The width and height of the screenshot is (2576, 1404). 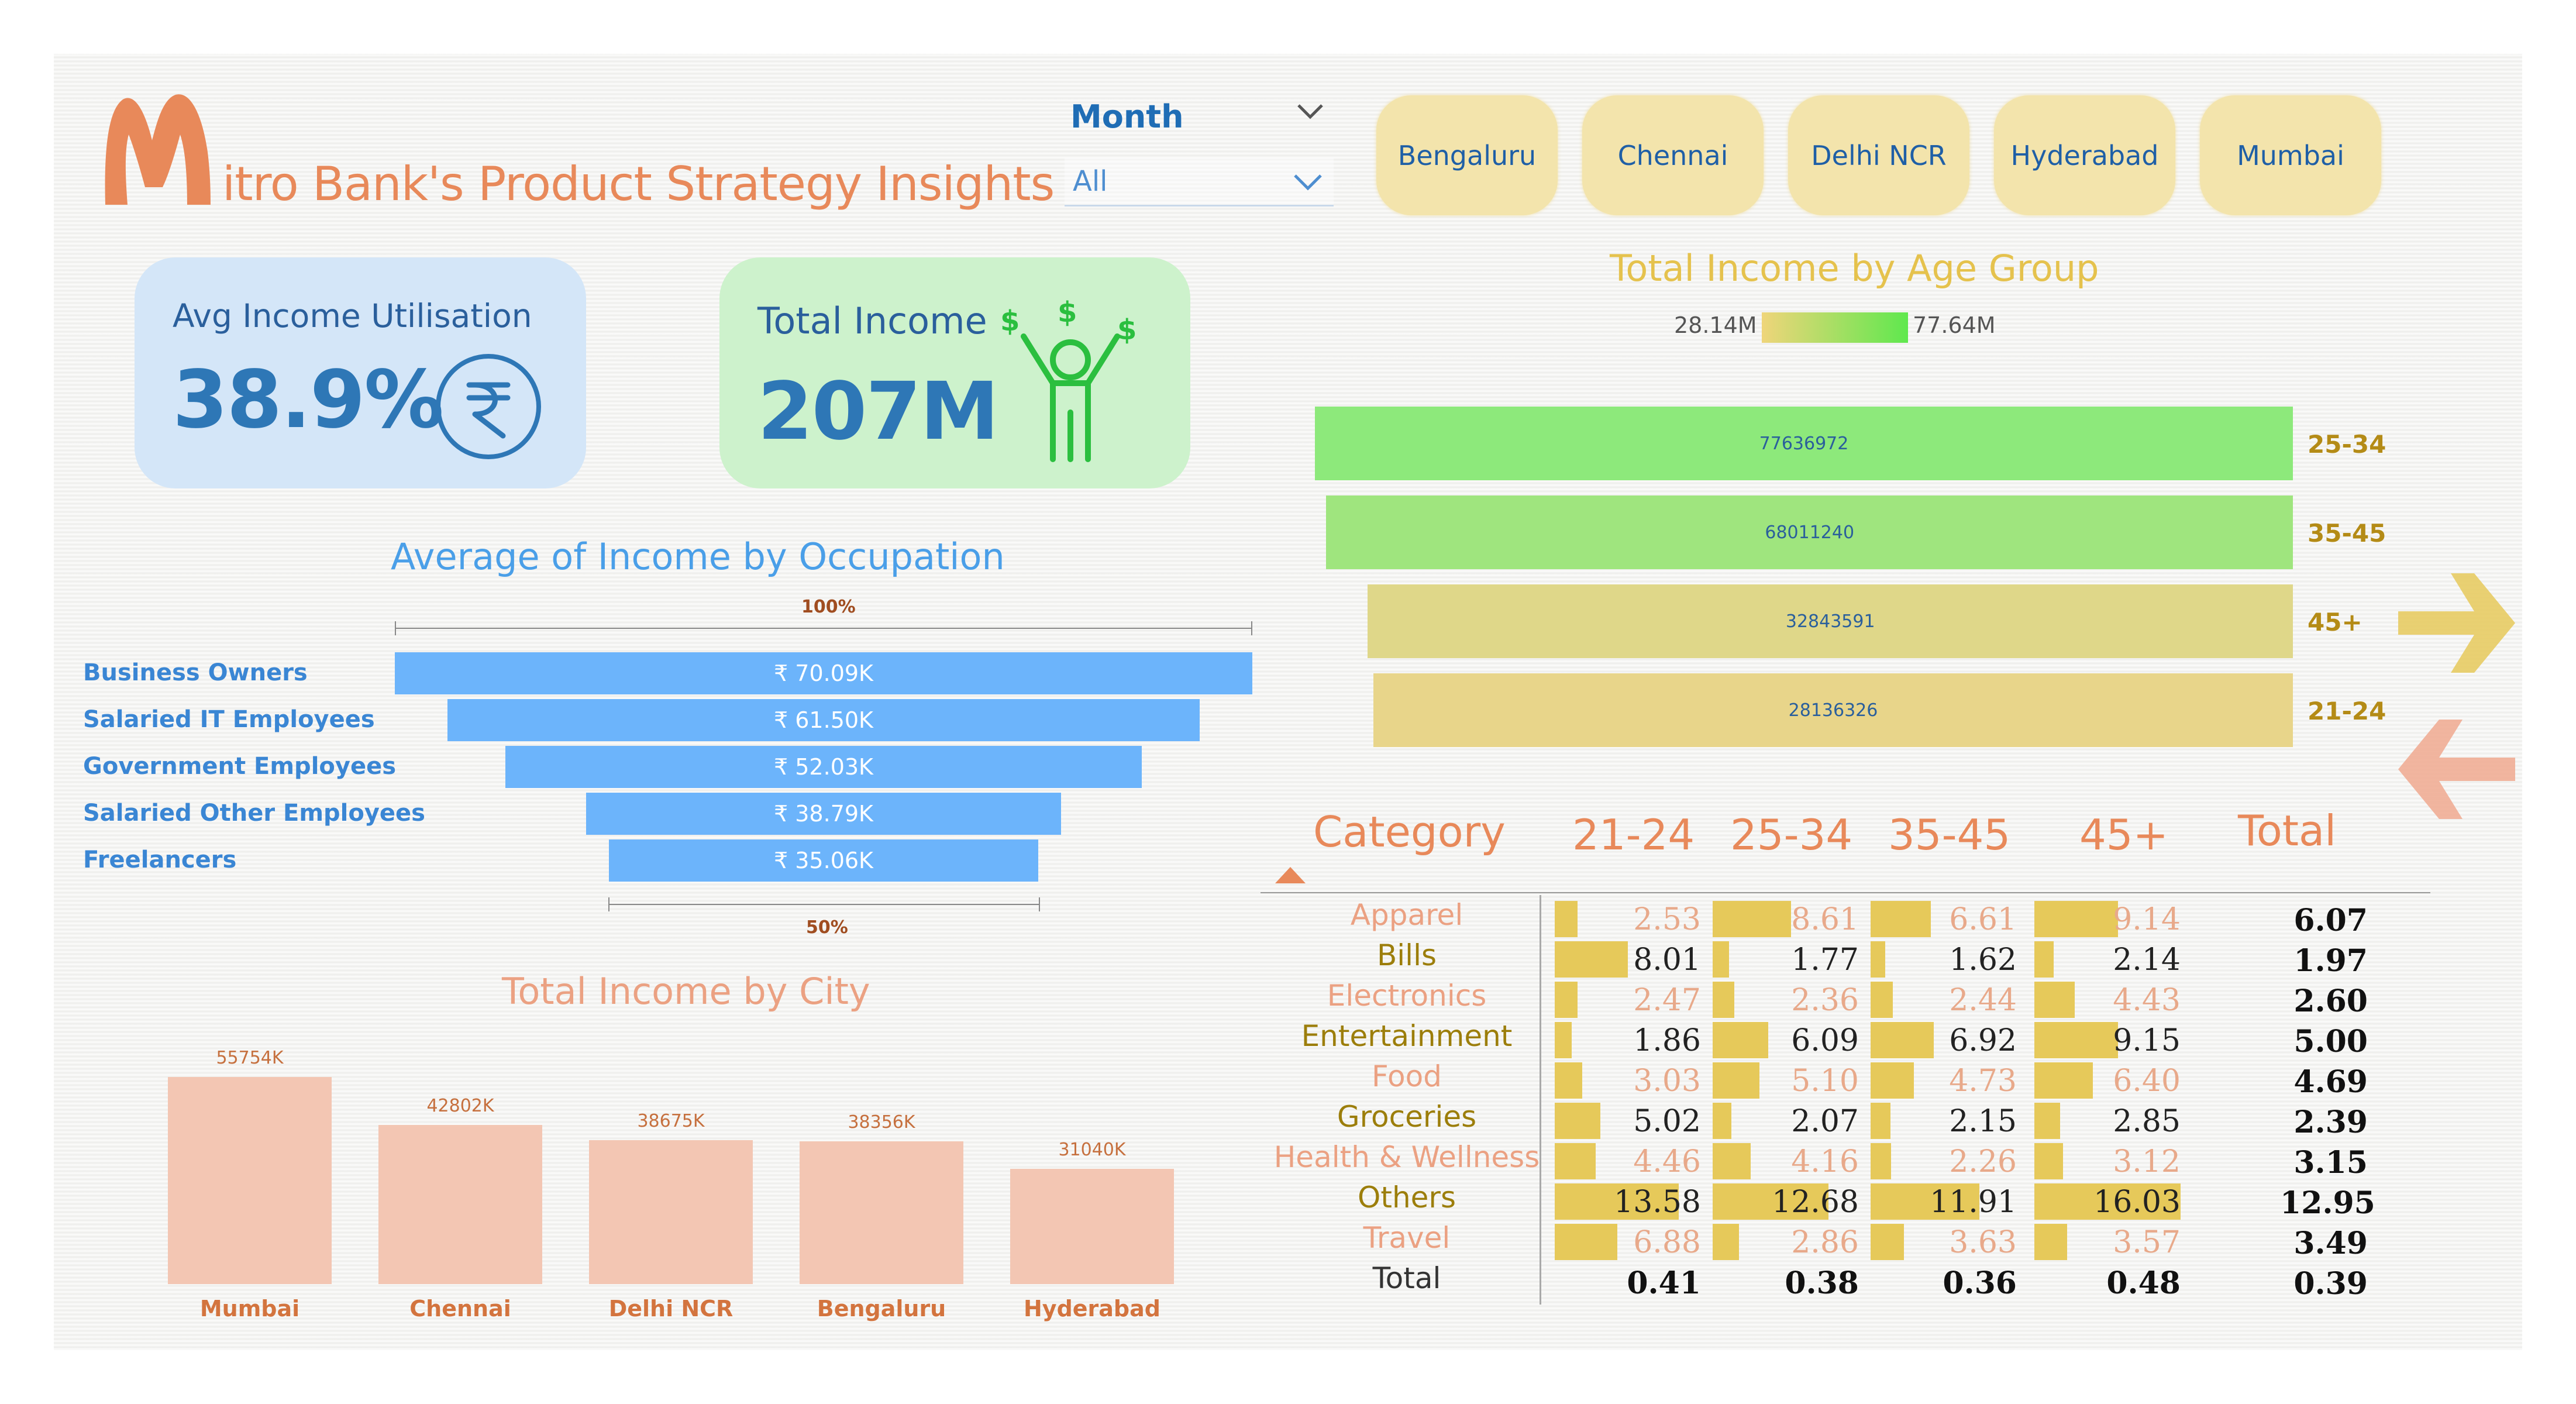 I want to click on matrix-row-category: Entertainment, so click(x=1406, y=1036).